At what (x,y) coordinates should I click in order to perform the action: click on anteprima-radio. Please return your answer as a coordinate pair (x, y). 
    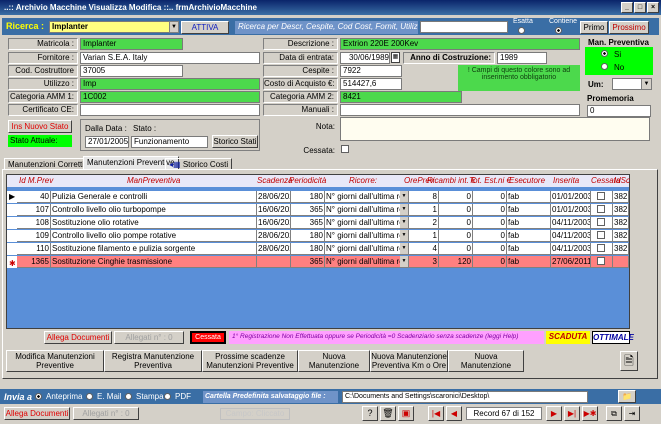
    Looking at the image, I should click on (38, 396).